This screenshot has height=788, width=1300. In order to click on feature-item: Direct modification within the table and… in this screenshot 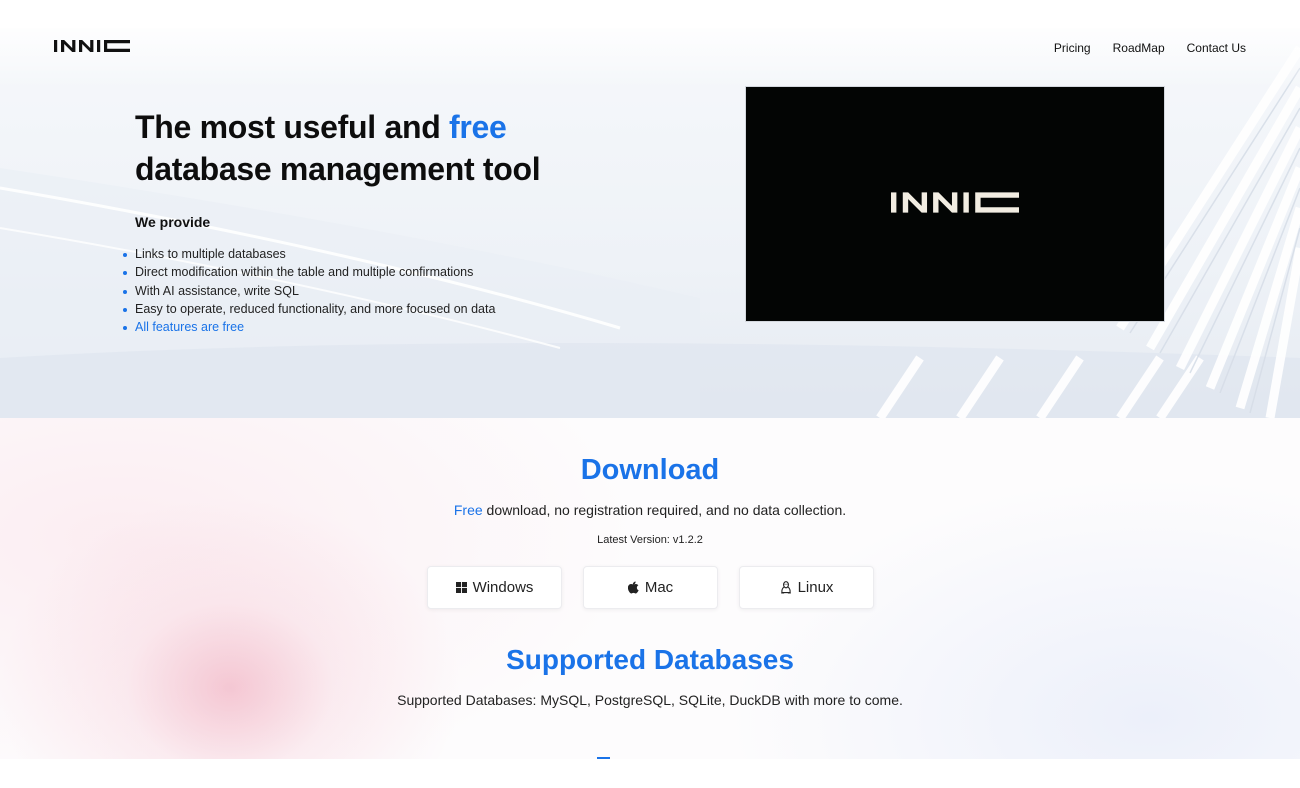, I will do `click(409, 272)`.